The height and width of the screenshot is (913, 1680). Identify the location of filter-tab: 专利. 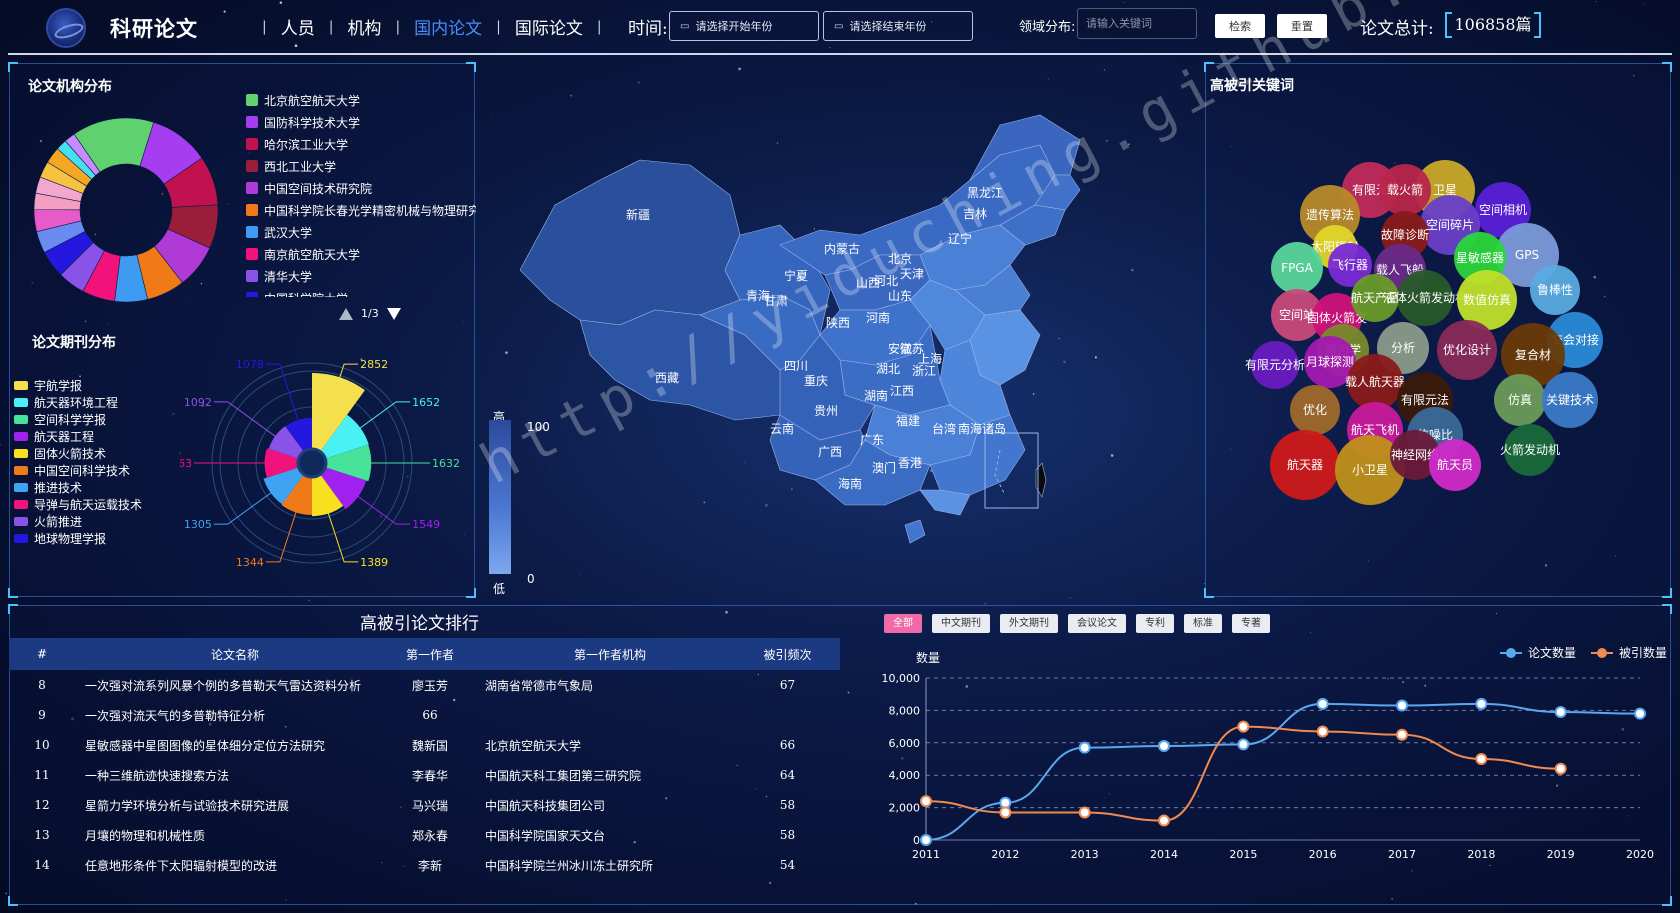
(1155, 623).